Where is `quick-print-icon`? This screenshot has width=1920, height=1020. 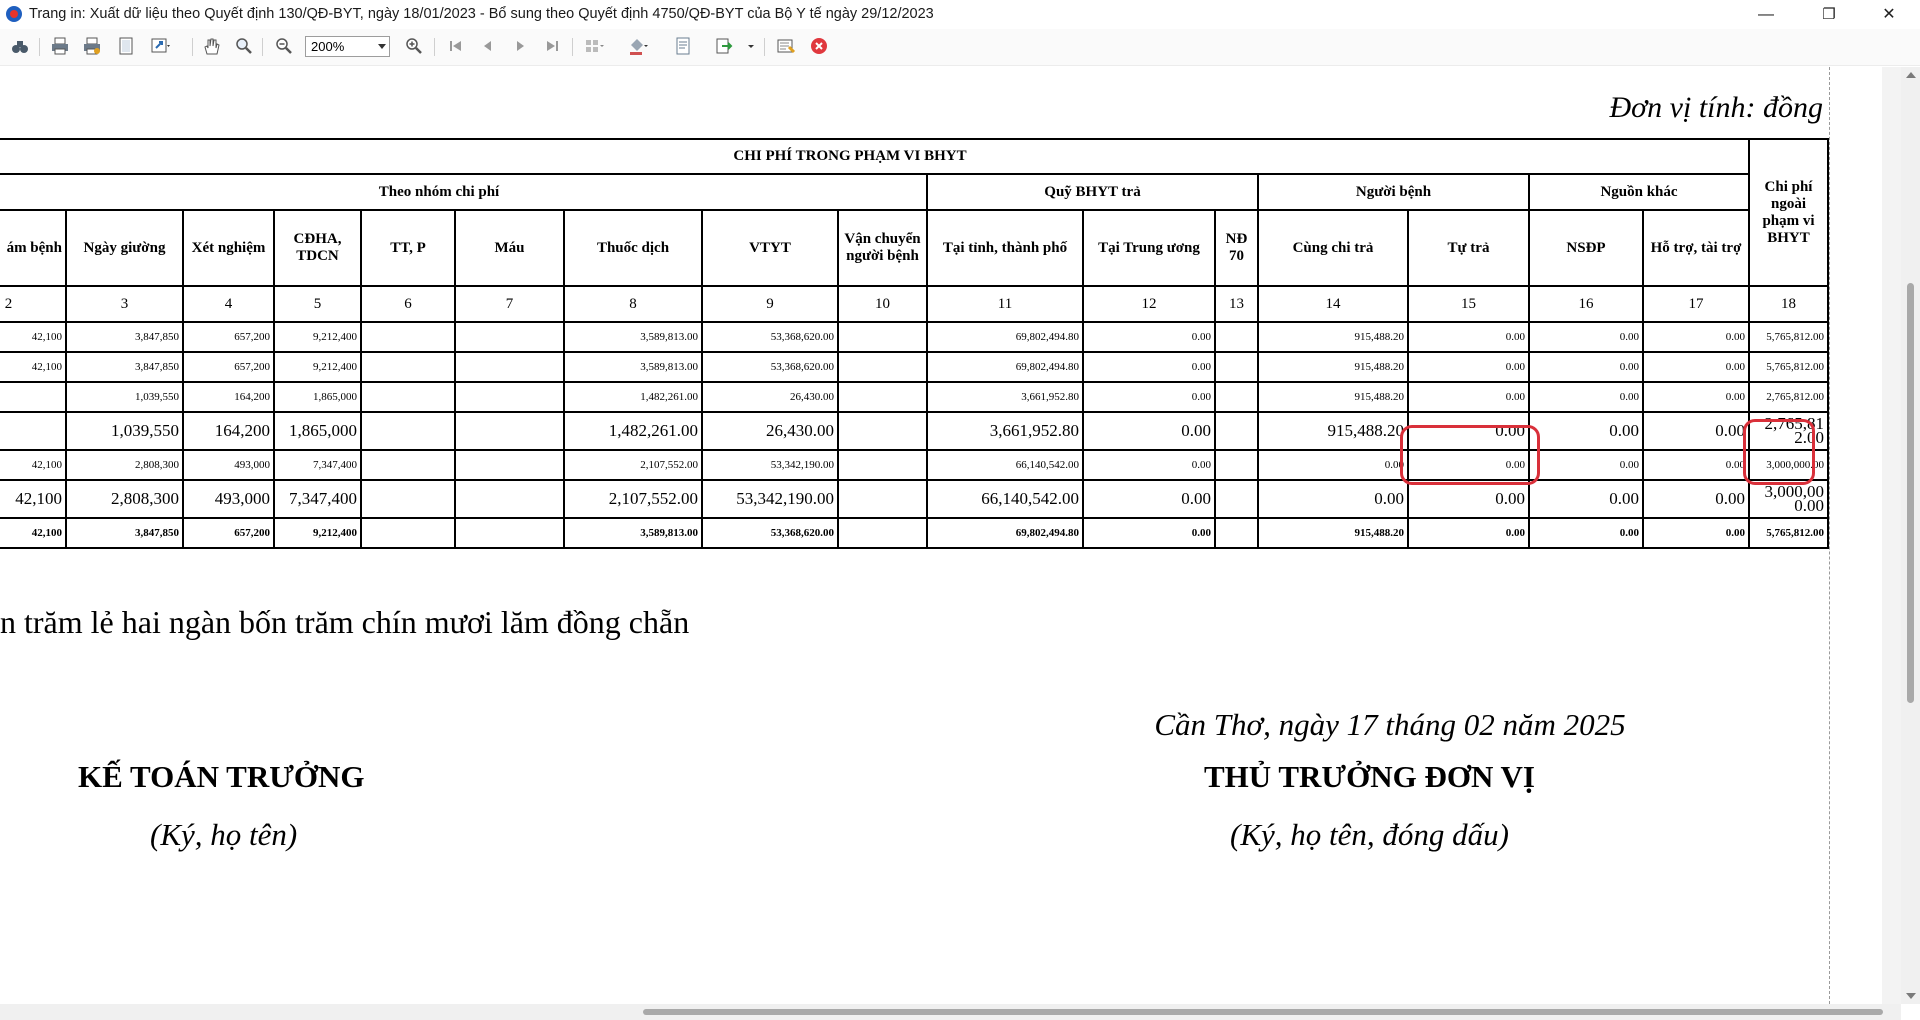 quick-print-icon is located at coordinates (92, 46).